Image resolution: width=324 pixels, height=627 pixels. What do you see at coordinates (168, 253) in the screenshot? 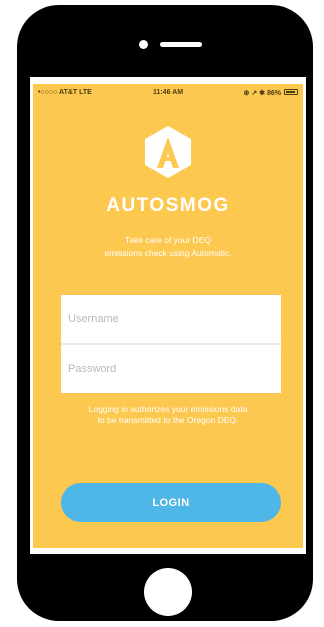
I see `tagline-line-2: emissions check using Automatic.` at bounding box center [168, 253].